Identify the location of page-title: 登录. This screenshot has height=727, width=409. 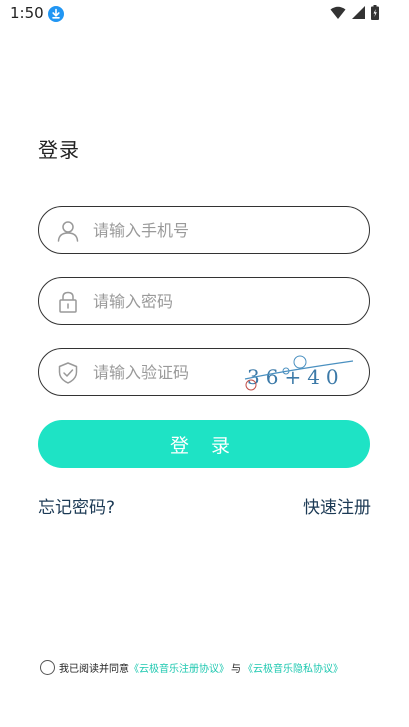
(59, 150).